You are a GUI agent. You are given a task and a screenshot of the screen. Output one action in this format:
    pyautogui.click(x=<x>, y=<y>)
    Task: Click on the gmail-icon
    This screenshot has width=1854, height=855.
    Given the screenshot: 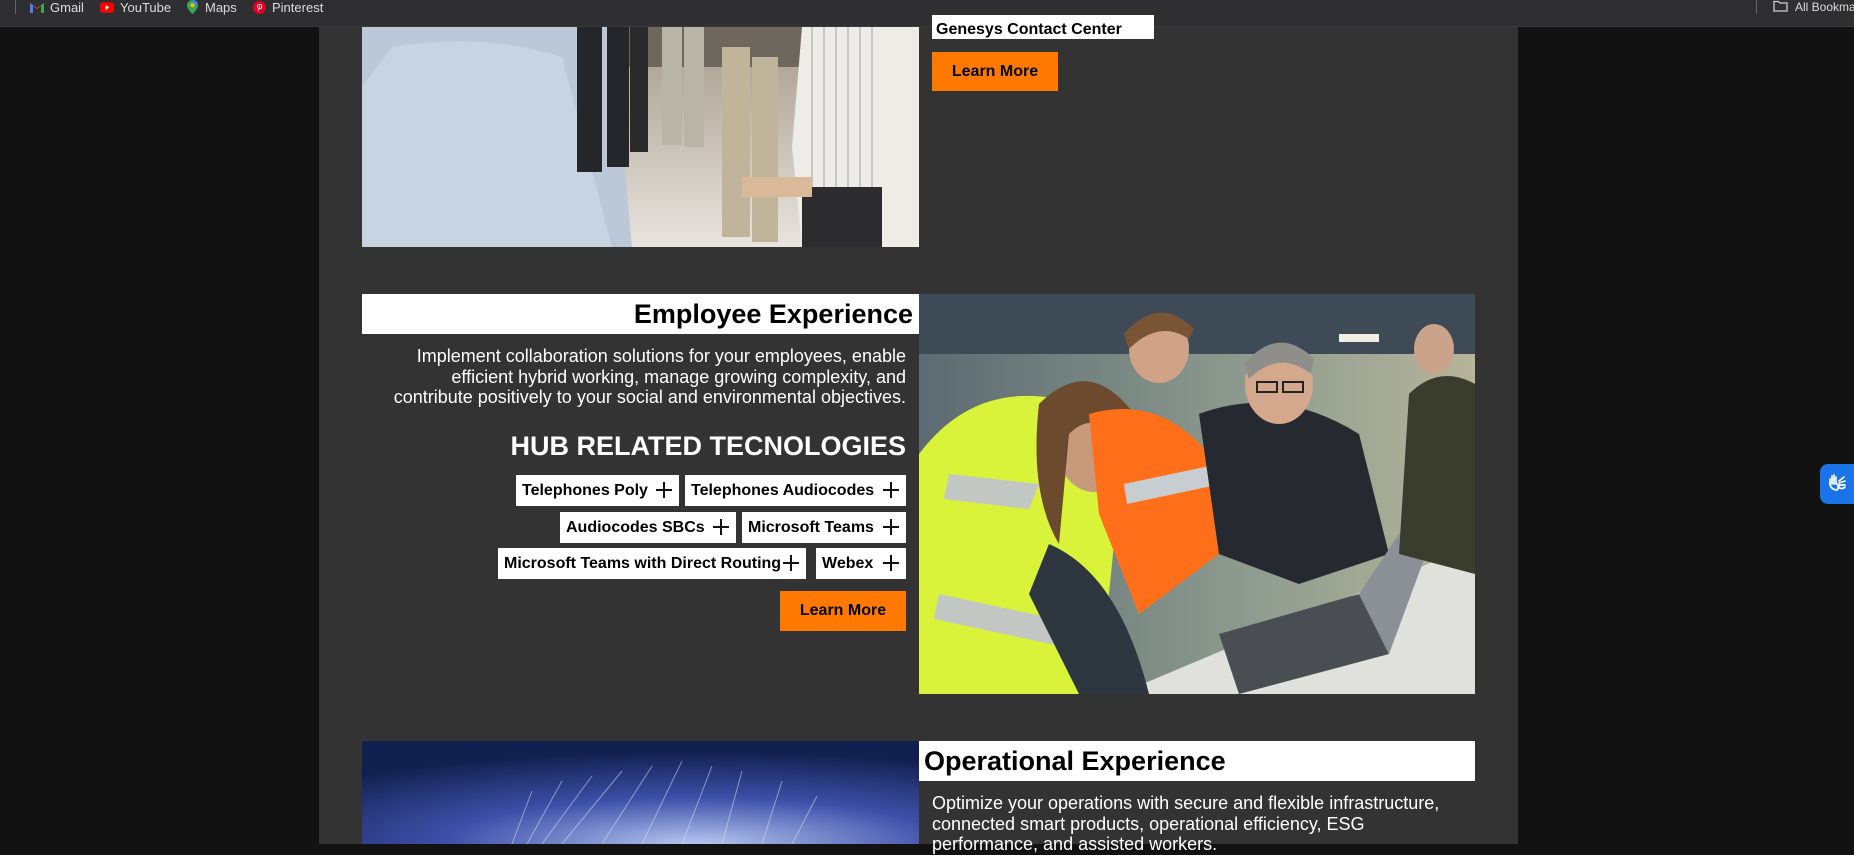 What is the action you would take?
    pyautogui.click(x=37, y=7)
    